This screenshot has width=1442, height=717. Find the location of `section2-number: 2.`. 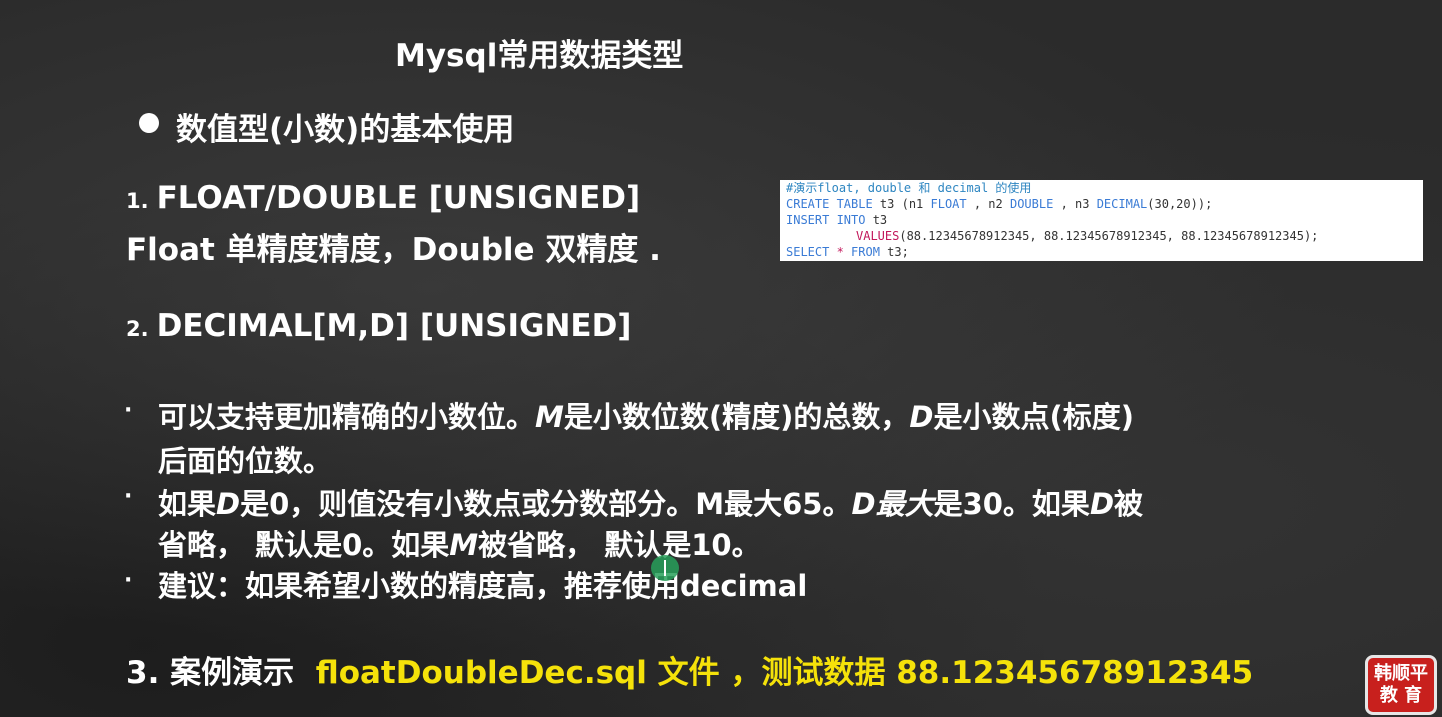

section2-number: 2. is located at coordinates (137, 329).